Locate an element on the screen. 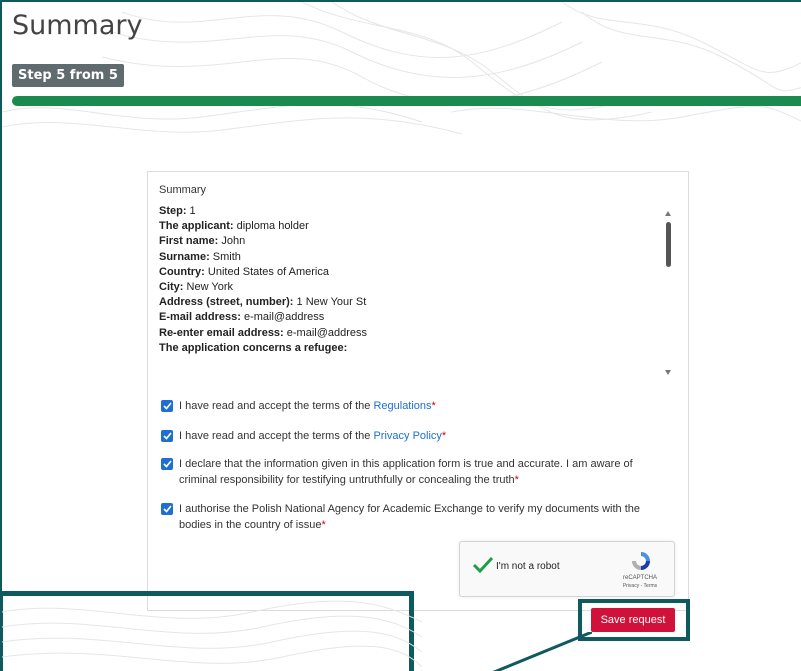 The width and height of the screenshot is (801, 671). summary-line-value: United States of America is located at coordinates (266, 271).